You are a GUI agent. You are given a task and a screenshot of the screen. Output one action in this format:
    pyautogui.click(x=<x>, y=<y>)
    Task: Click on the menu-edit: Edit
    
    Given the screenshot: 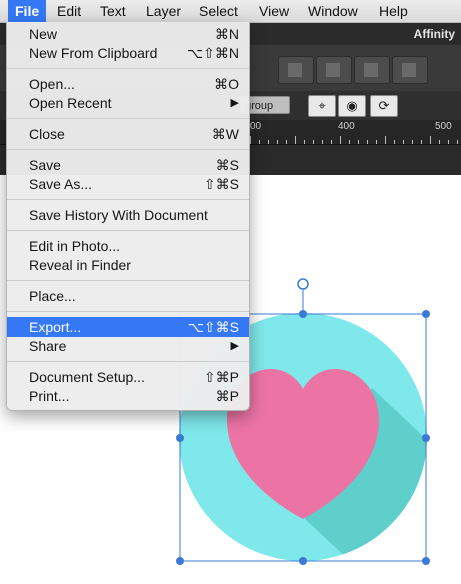 What is the action you would take?
    pyautogui.click(x=69, y=11)
    